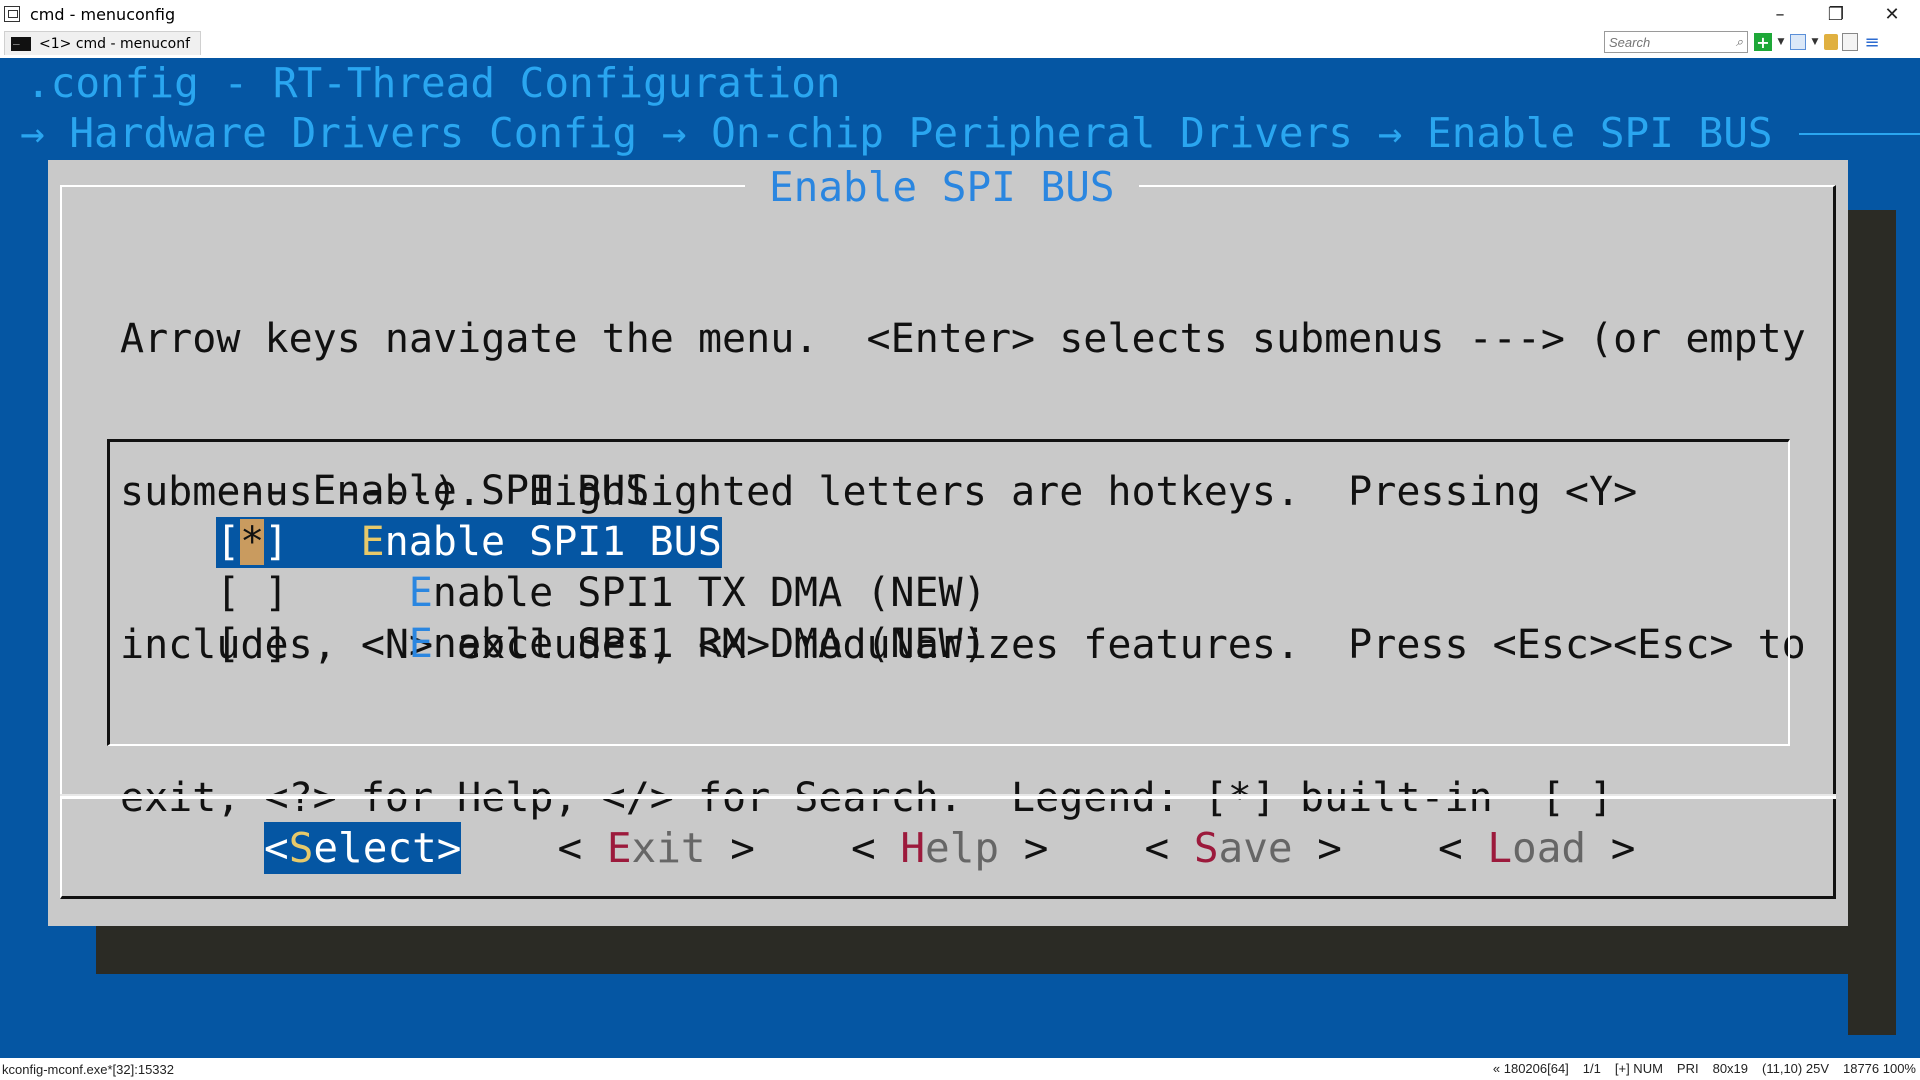 Image resolution: width=1920 pixels, height=1080 pixels. What do you see at coordinates (88, 1069) in the screenshot?
I see `status-process: kconfig-mconf.exe*[32]:15332` at bounding box center [88, 1069].